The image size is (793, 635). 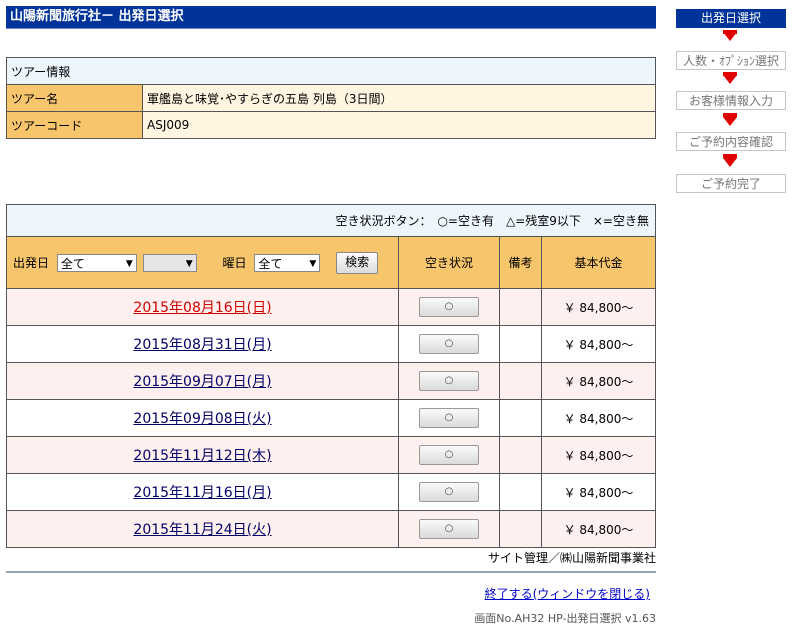 What do you see at coordinates (202, 382) in the screenshot?
I see `date-link: 2015年09月07日(月)` at bounding box center [202, 382].